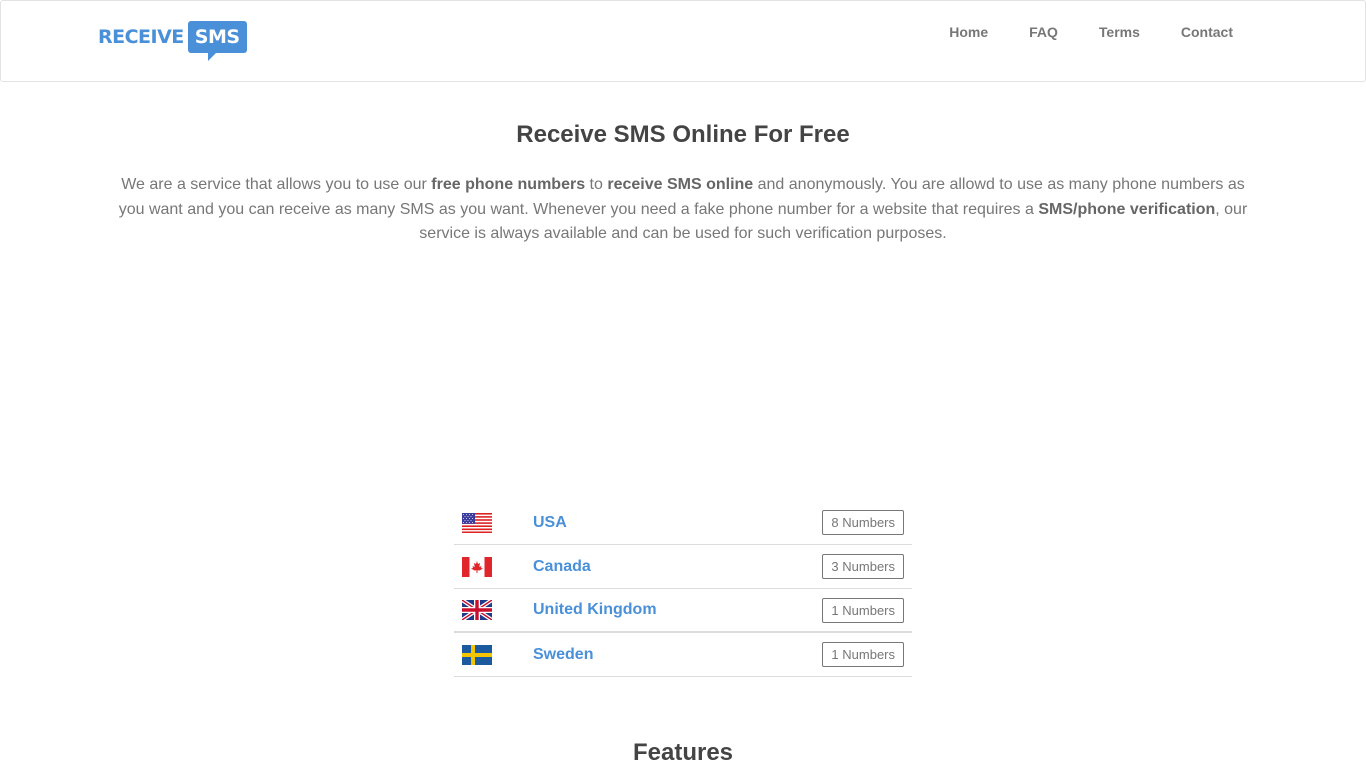  Describe the element at coordinates (477, 610) in the screenshot. I see `uk-flag-icon` at that location.